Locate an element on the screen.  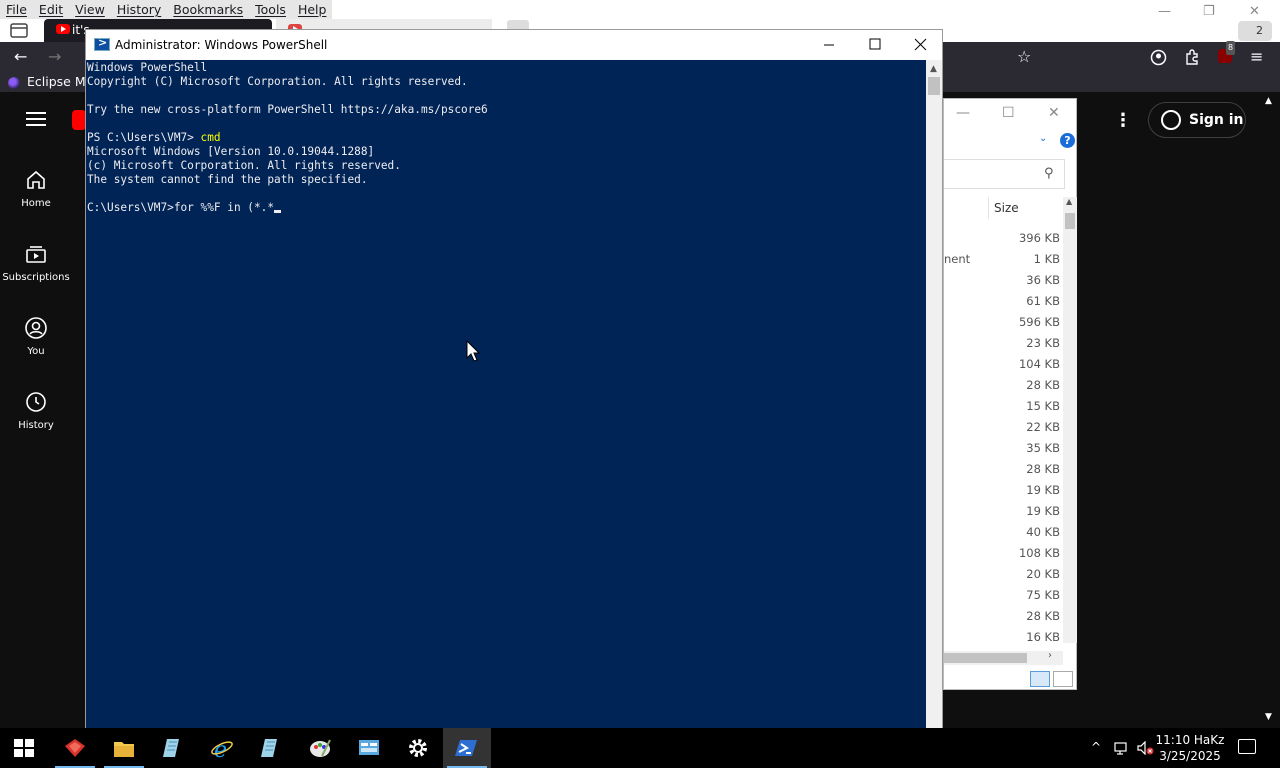
network-icon is located at coordinates (1122, 748).